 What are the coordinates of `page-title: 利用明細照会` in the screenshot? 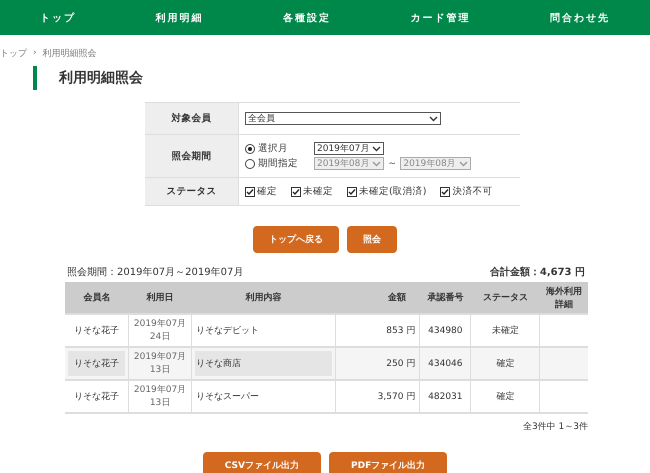 It's located at (341, 78).